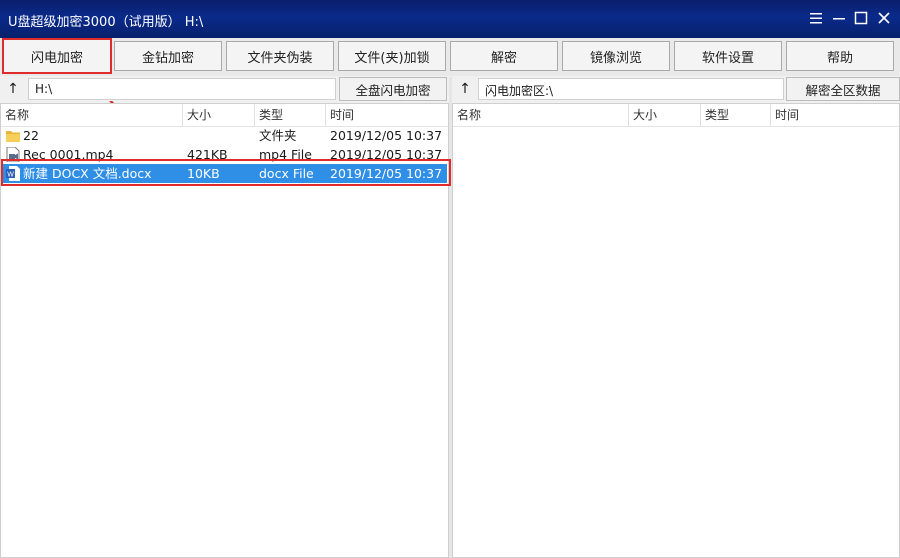 Image resolution: width=900 pixels, height=558 pixels. What do you see at coordinates (884, 18) in the screenshot?
I see `close-icon` at bounding box center [884, 18].